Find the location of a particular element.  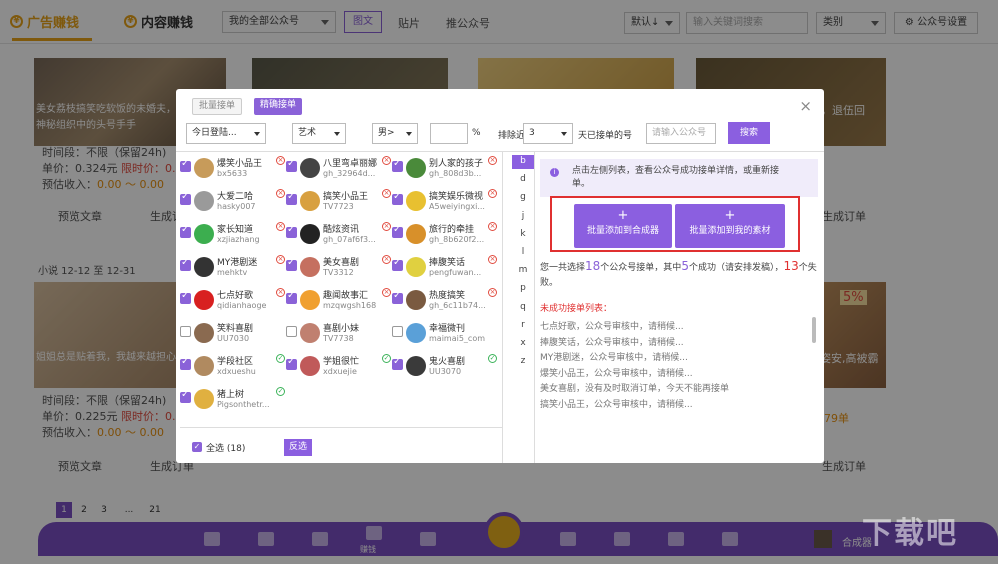

account-name: 鬼火喜剧 is located at coordinates (447, 362).